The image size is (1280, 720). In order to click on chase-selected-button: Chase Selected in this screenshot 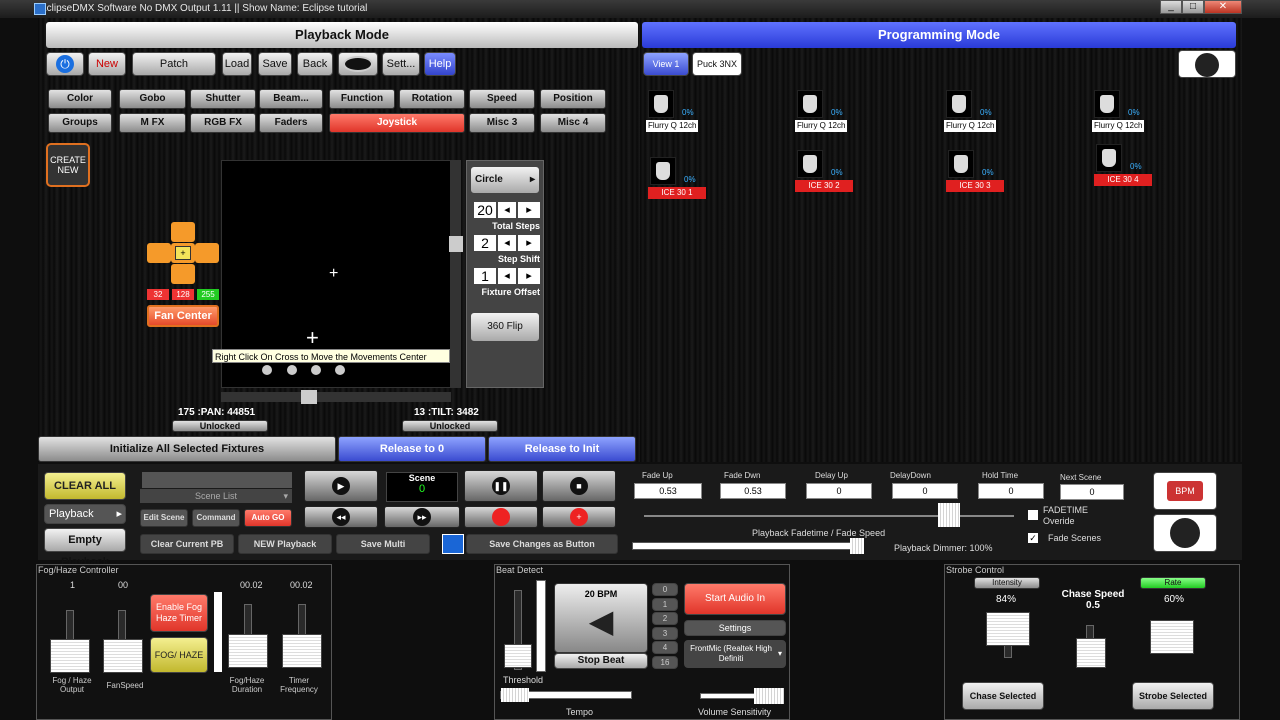, I will do `click(1003, 696)`.